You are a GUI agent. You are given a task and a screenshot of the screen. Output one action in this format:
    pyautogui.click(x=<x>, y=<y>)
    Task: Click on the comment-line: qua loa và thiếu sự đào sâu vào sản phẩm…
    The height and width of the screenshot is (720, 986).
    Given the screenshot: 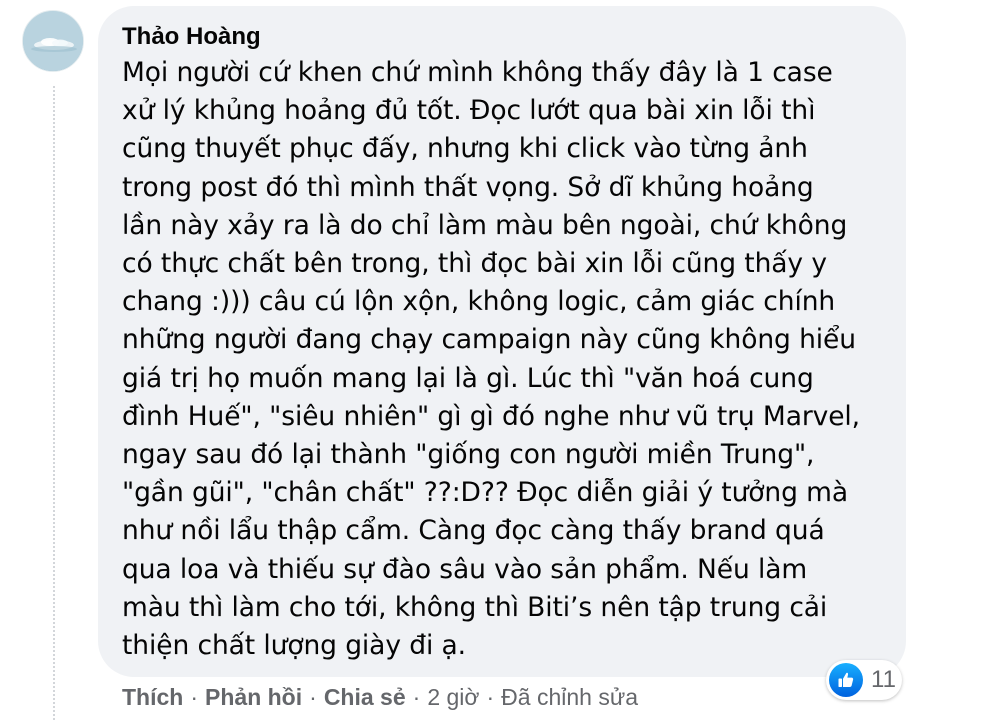 What is the action you would take?
    pyautogui.click(x=465, y=569)
    